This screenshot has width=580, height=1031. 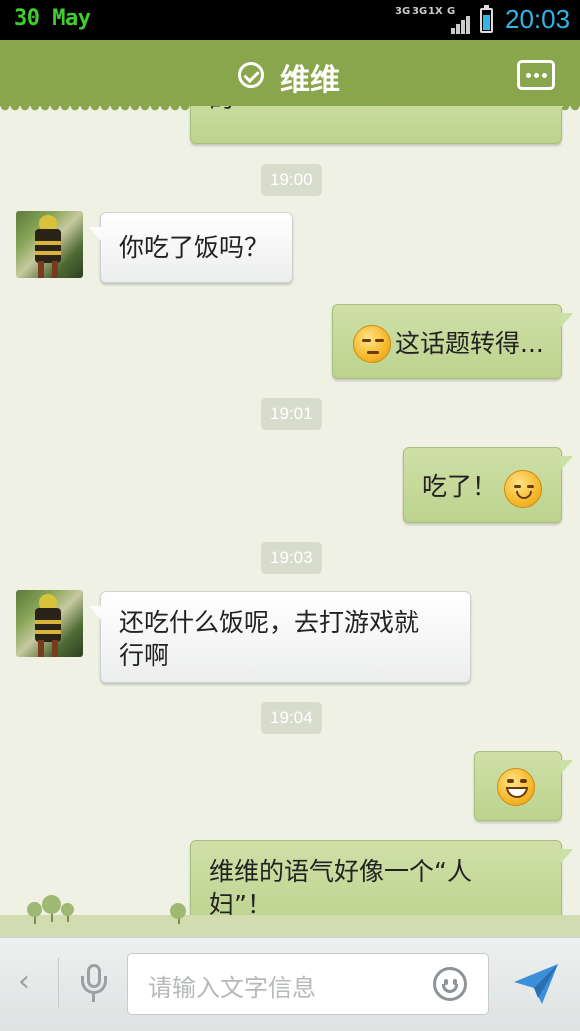 I want to click on status-bar: 30 May 3G 3G 1X G 20:03, so click(x=290, y=20).